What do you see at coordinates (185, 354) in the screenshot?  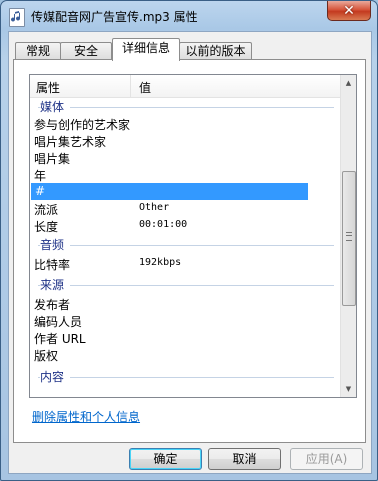 I see `property-row: 版权` at bounding box center [185, 354].